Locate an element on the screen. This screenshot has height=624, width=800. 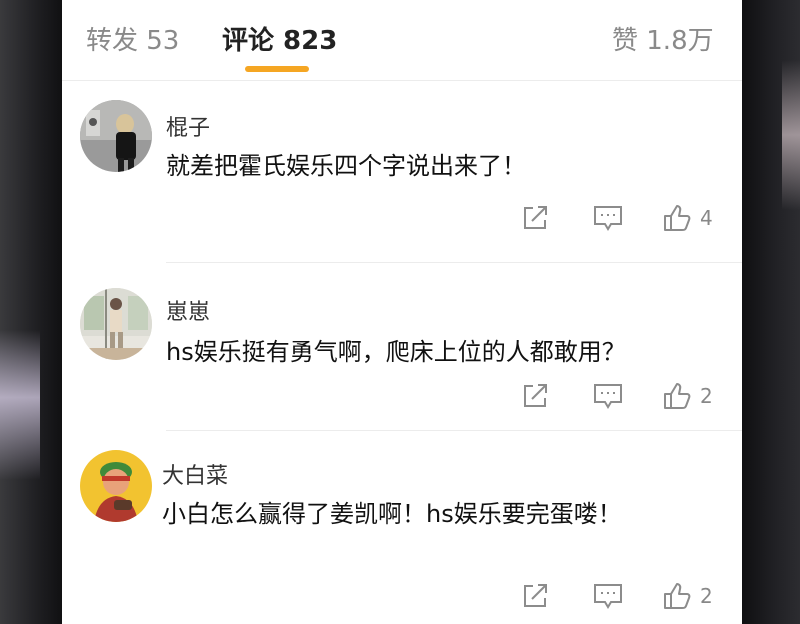
tab-likes: 赞 1.8万 is located at coordinates (663, 38).